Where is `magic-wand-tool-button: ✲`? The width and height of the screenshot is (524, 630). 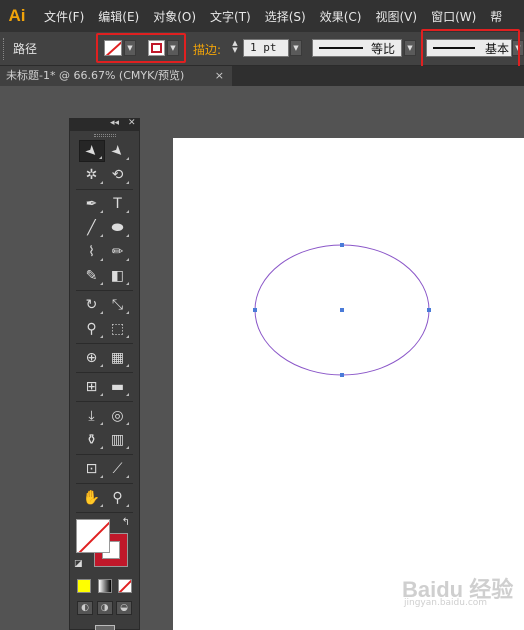
magic-wand-tool-button: ✲ is located at coordinates (92, 175).